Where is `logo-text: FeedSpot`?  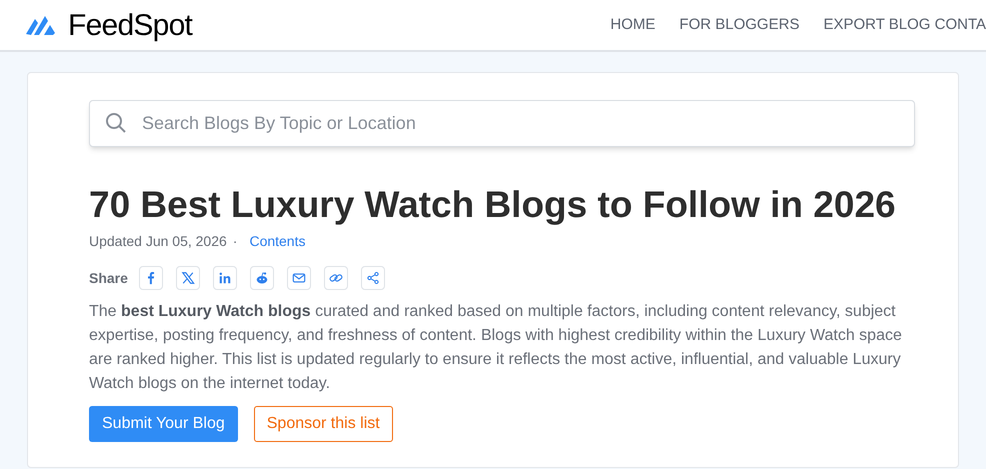 logo-text: FeedSpot is located at coordinates (130, 25).